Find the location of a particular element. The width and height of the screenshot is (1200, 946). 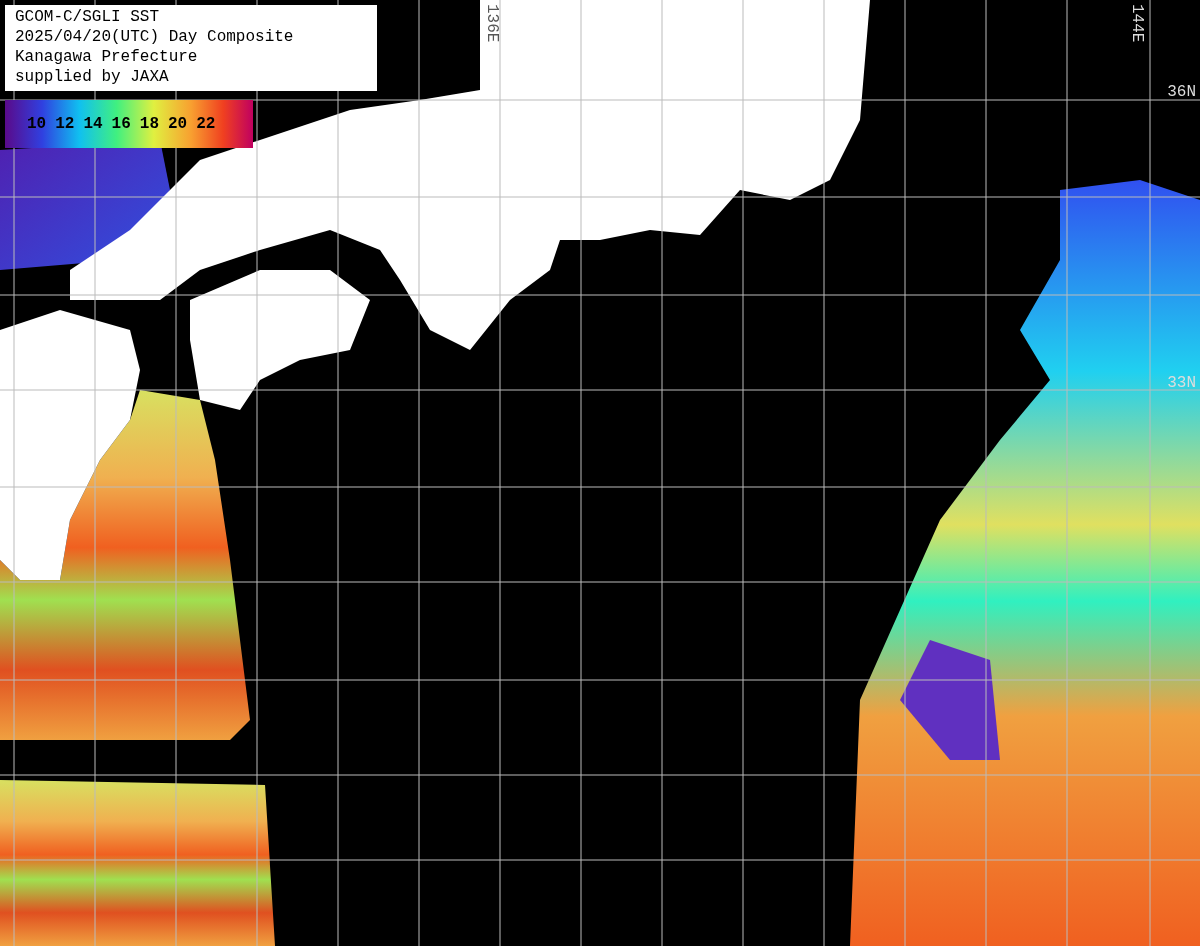

info-text: Kanagawa Prefecture is located at coordinates (107, 57).